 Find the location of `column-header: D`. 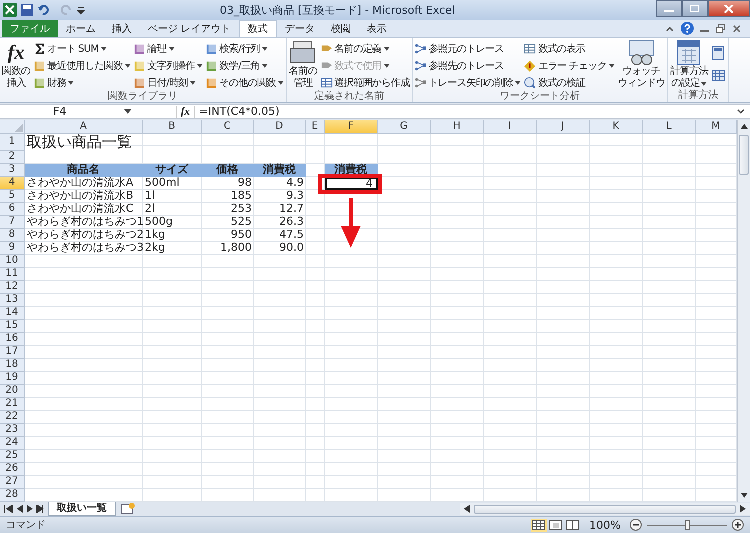

column-header: D is located at coordinates (280, 127).